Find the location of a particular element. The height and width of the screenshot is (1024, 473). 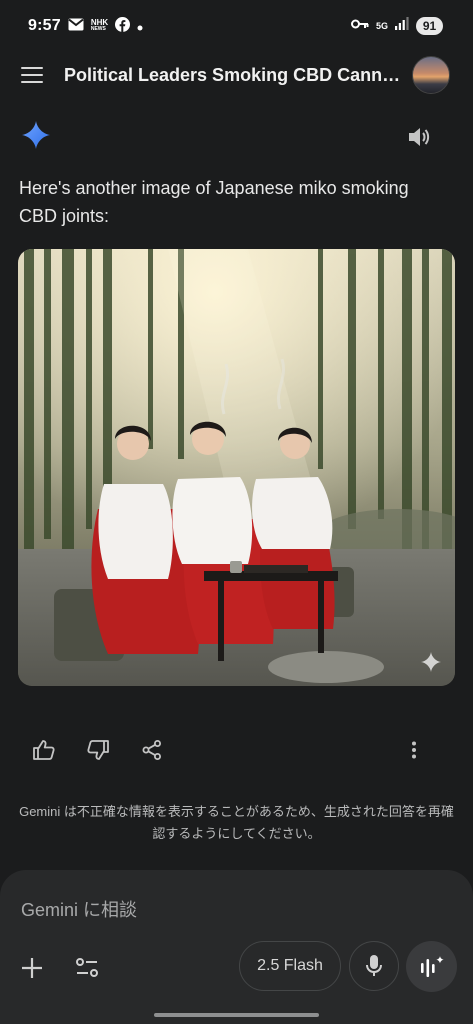

menu-button is located at coordinates (32, 75).